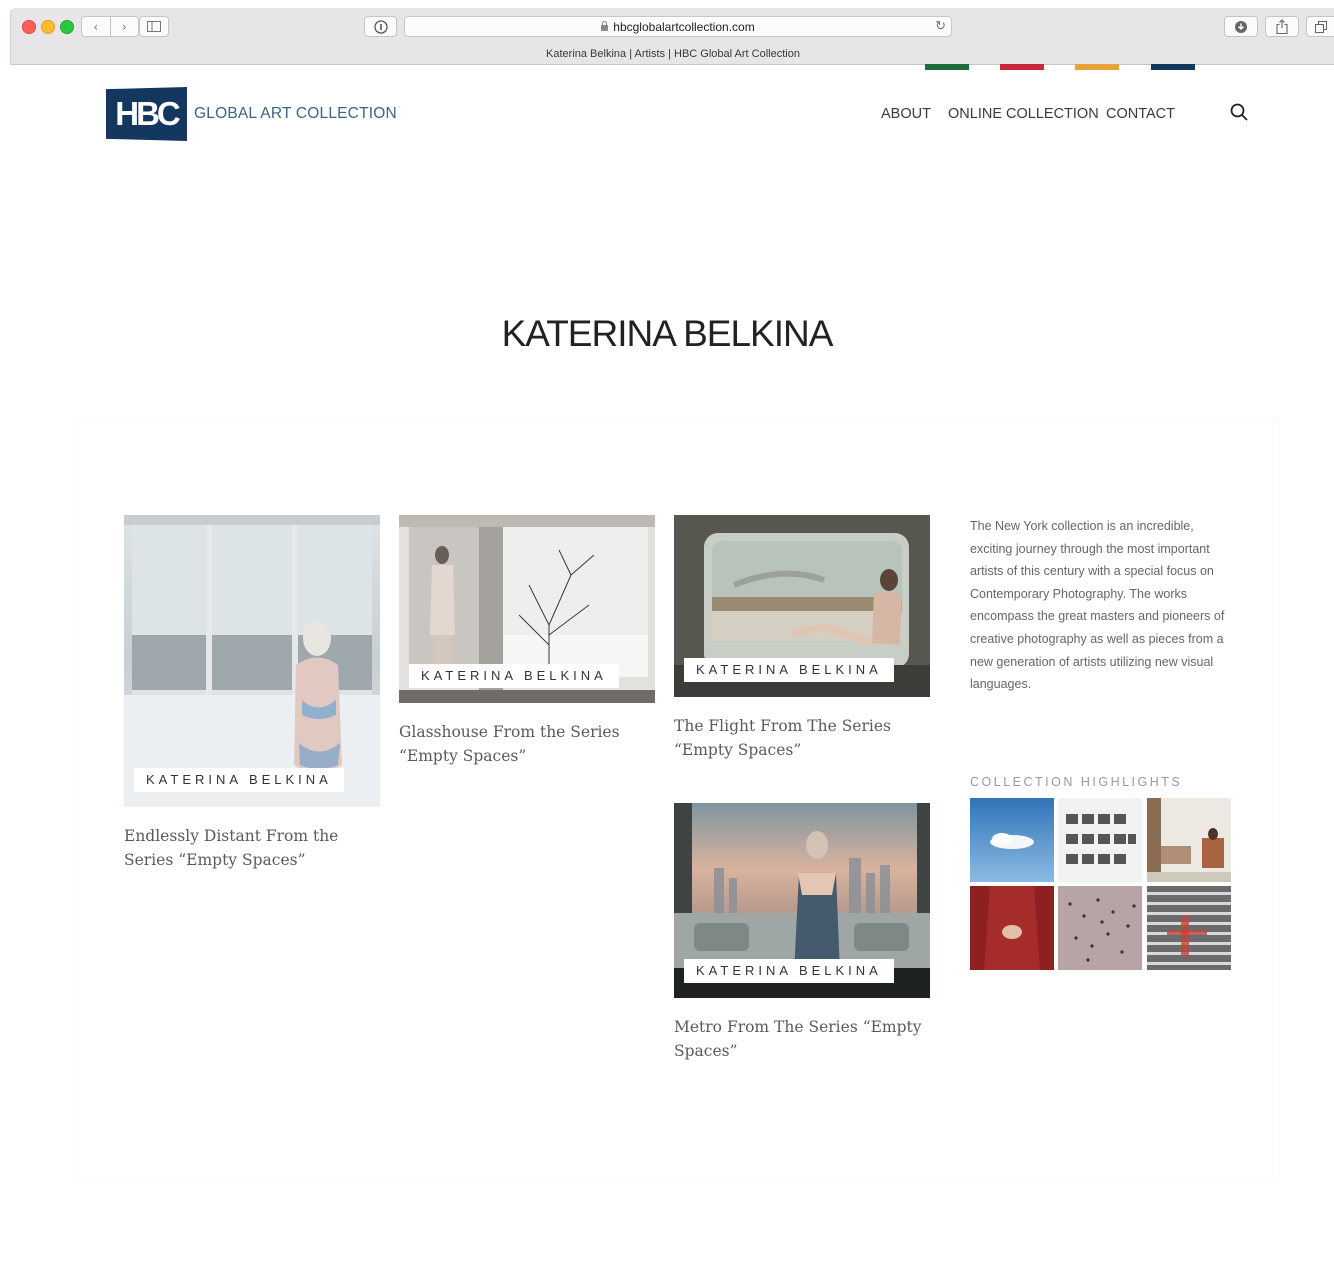  I want to click on sidebar-icon, so click(154, 26).